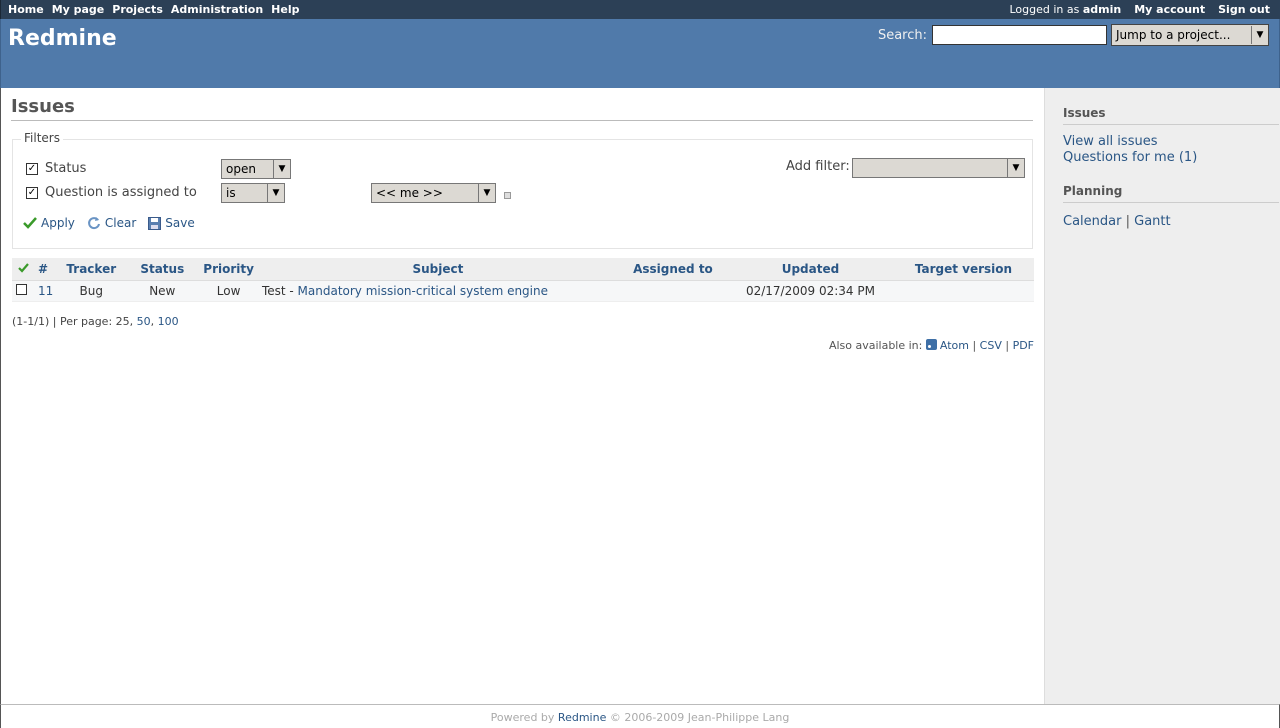 The height and width of the screenshot is (728, 1280). I want to click on logged-as-prefix: Logged in as, so click(1044, 9).